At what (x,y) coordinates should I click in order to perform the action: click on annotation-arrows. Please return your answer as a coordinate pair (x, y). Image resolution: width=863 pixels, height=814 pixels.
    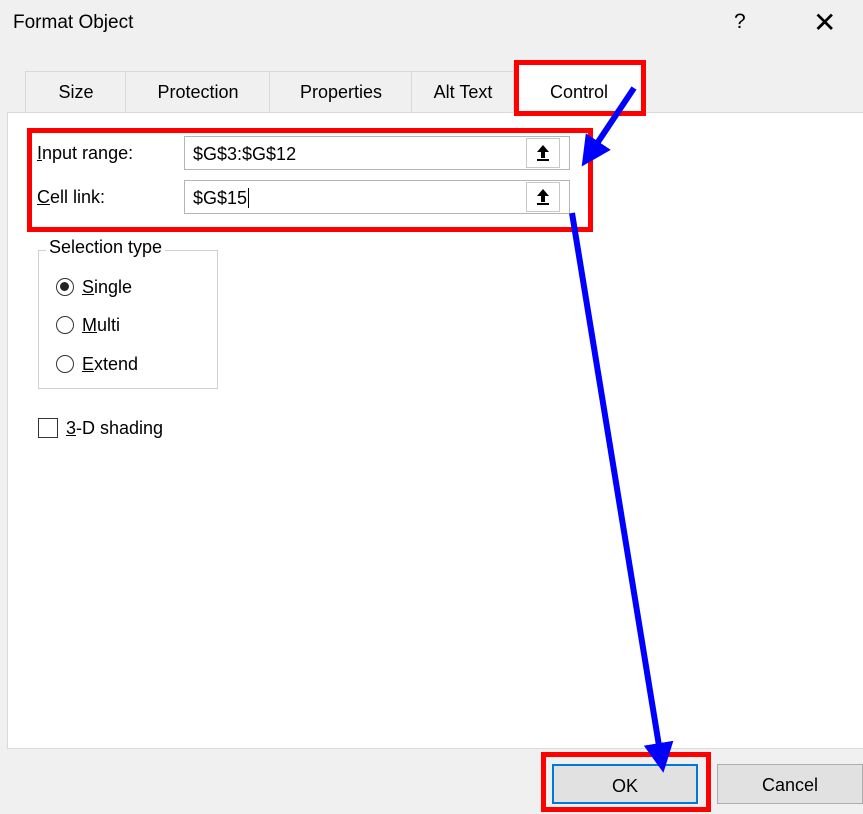
    Looking at the image, I should click on (621, 429).